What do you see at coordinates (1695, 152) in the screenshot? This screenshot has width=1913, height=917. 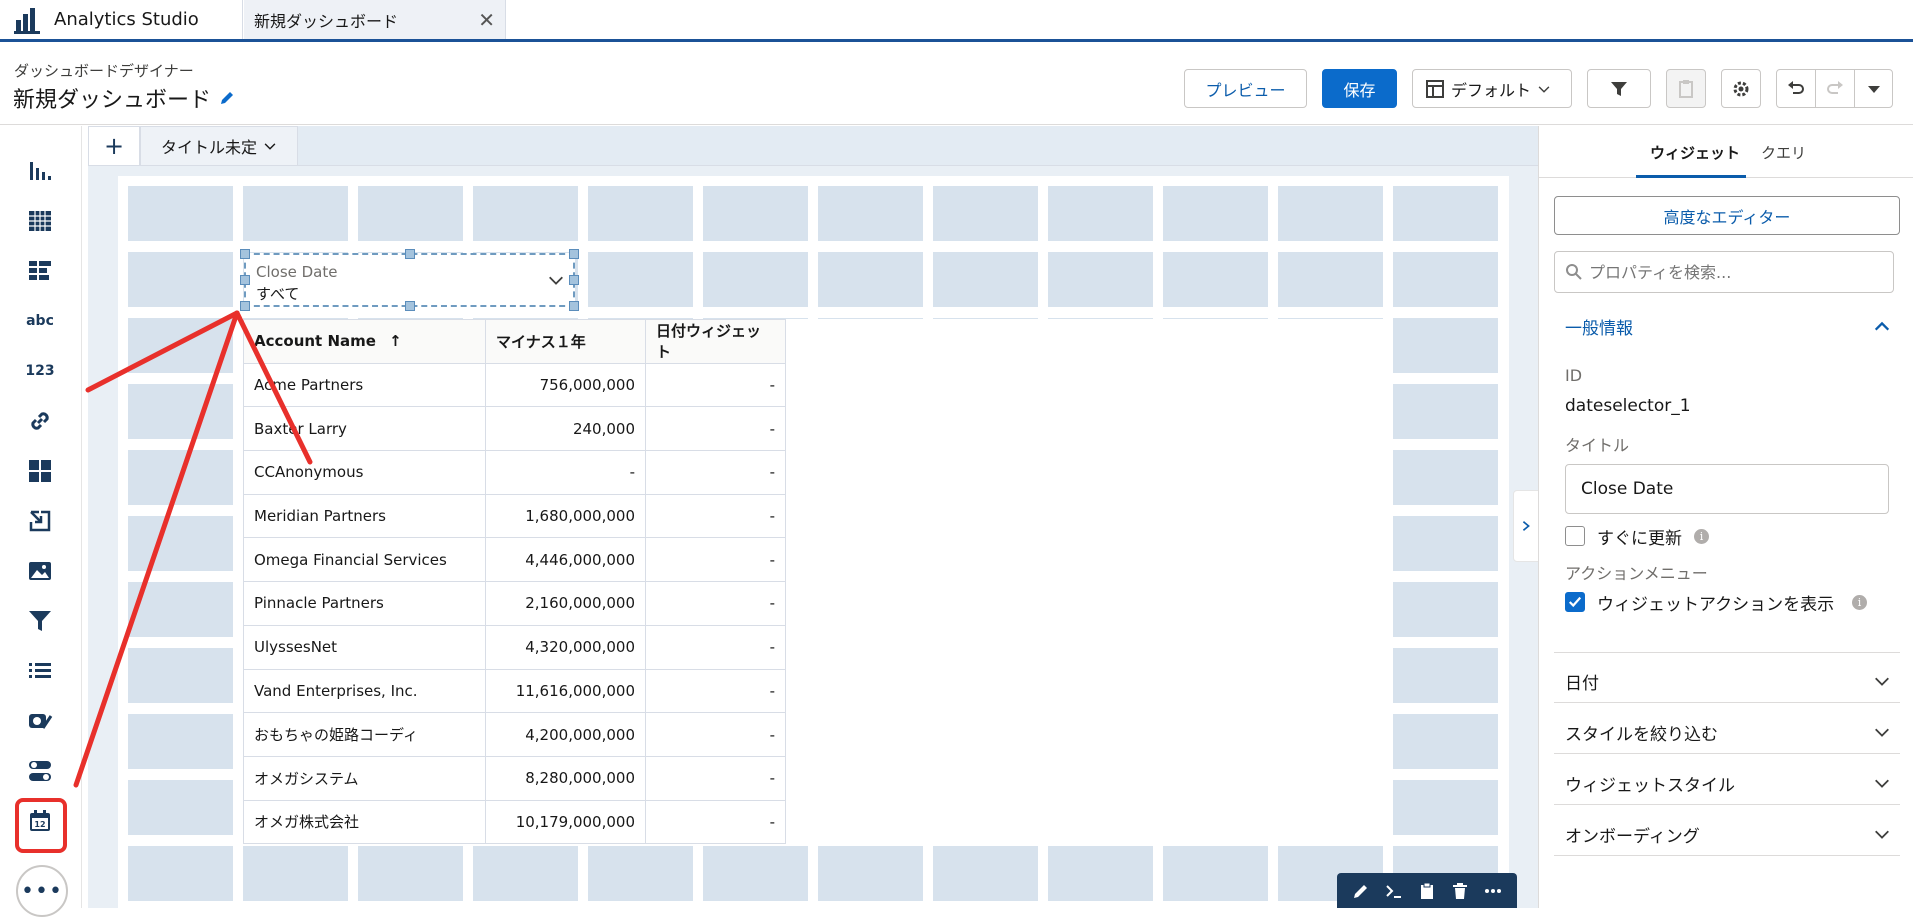 I see `tab-widget: ウィジェット` at bounding box center [1695, 152].